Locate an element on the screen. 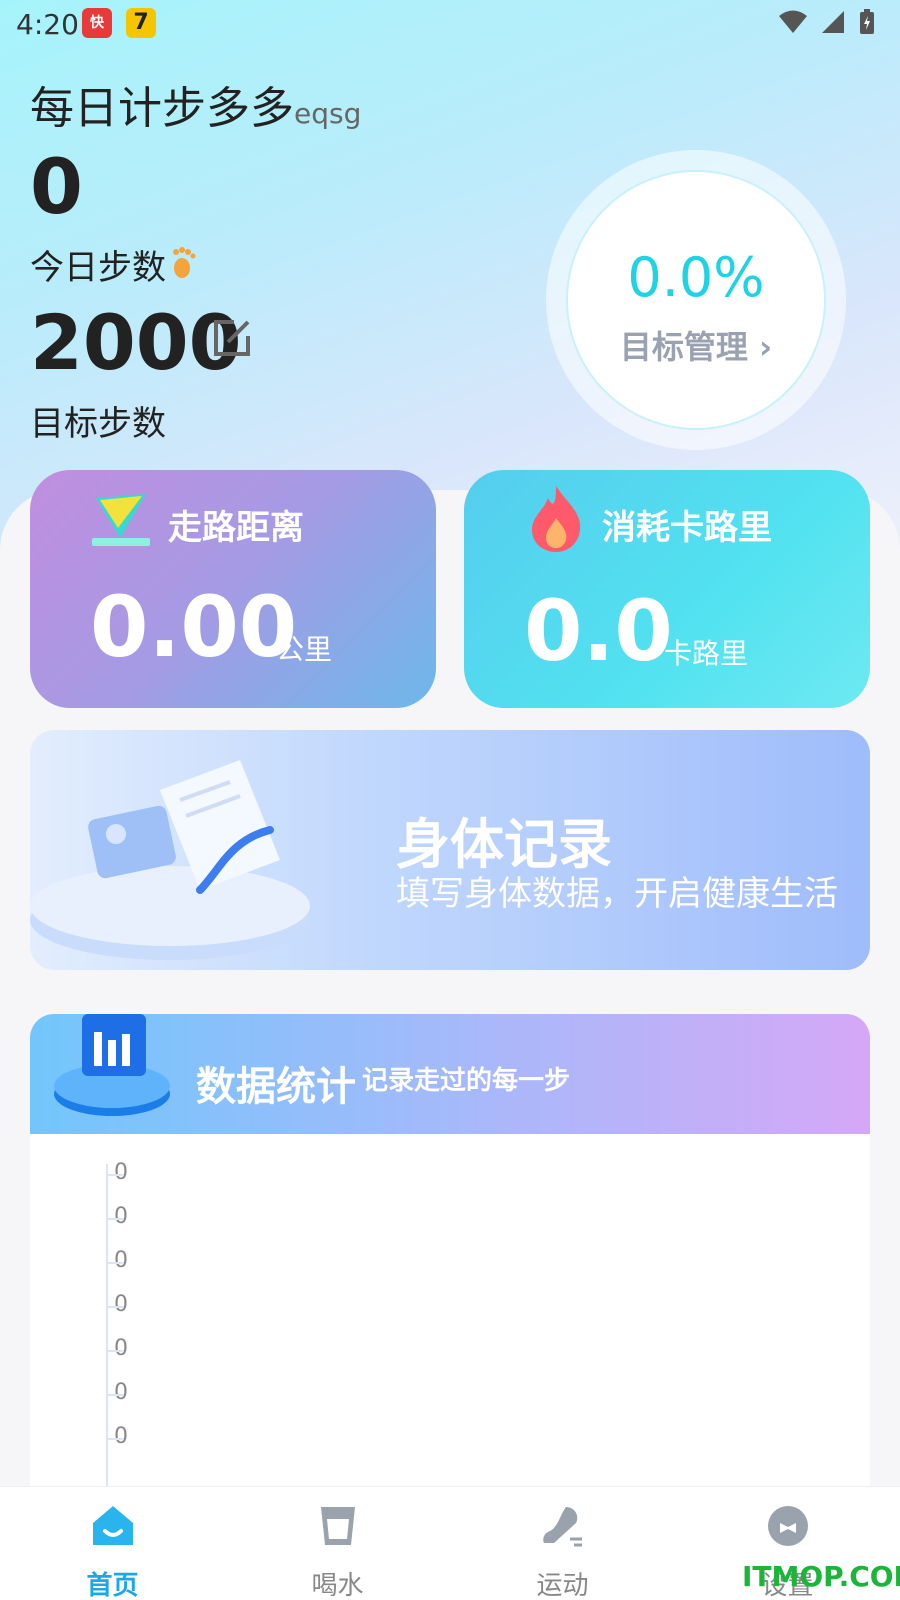 The image size is (900, 1600). walk-distance-card: 走路距离 0.00 公里 is located at coordinates (233, 589).